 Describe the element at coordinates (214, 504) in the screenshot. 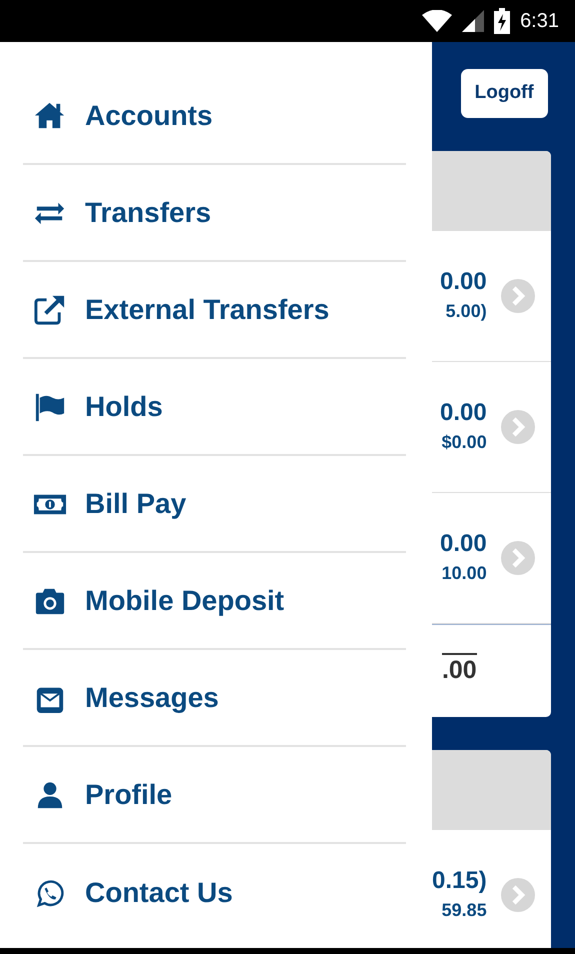

I see `menu-item: Bill Pay` at that location.